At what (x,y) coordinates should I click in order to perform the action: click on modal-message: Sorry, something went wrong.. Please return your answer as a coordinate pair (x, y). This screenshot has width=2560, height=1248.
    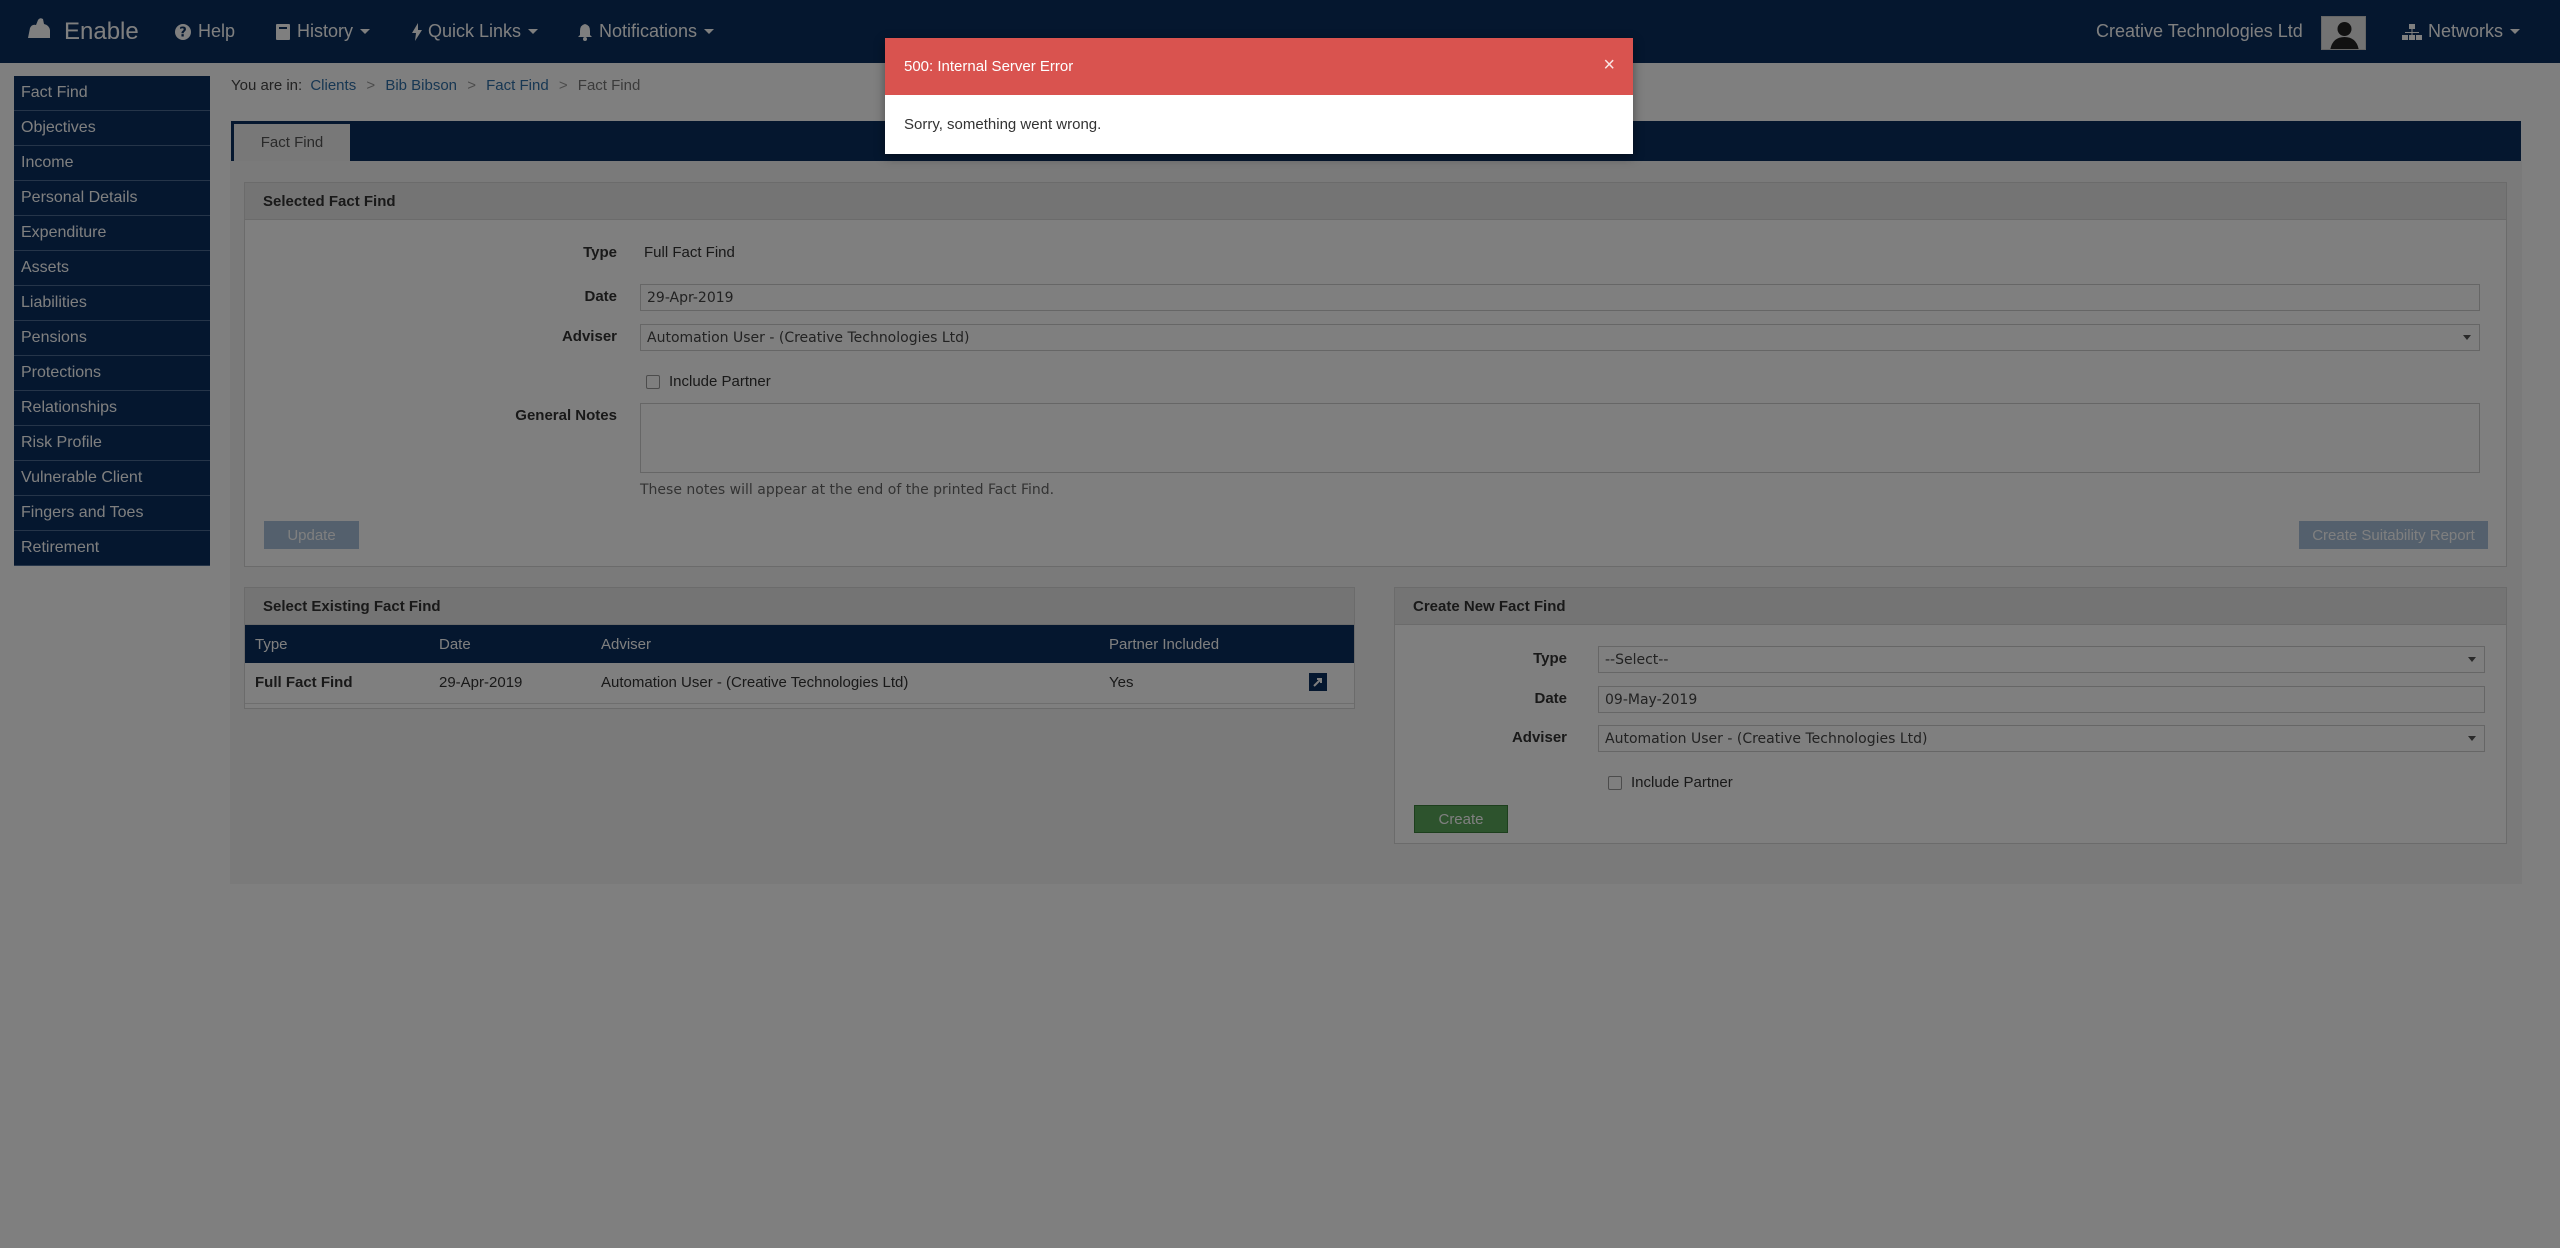
    Looking at the image, I should click on (1003, 124).